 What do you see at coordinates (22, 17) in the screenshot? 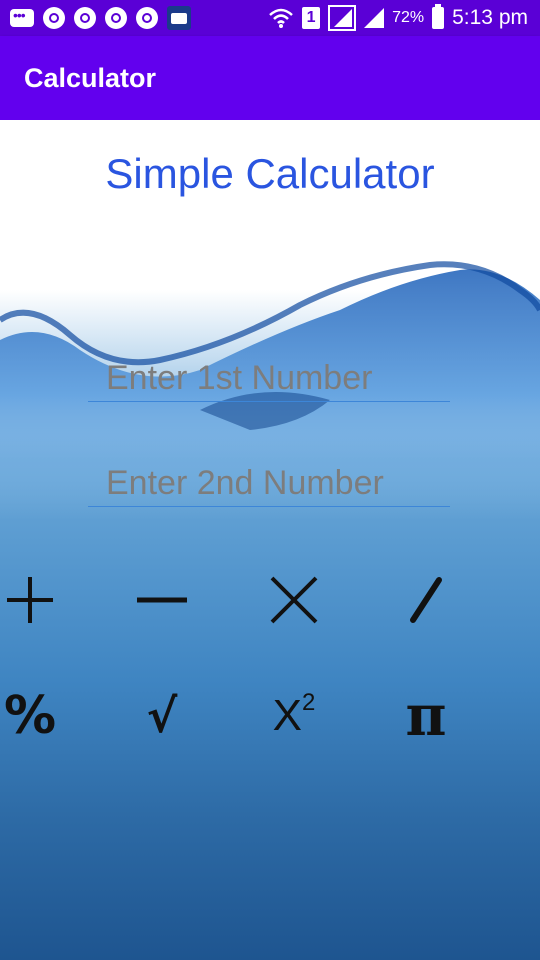
I see `message-icon` at bounding box center [22, 17].